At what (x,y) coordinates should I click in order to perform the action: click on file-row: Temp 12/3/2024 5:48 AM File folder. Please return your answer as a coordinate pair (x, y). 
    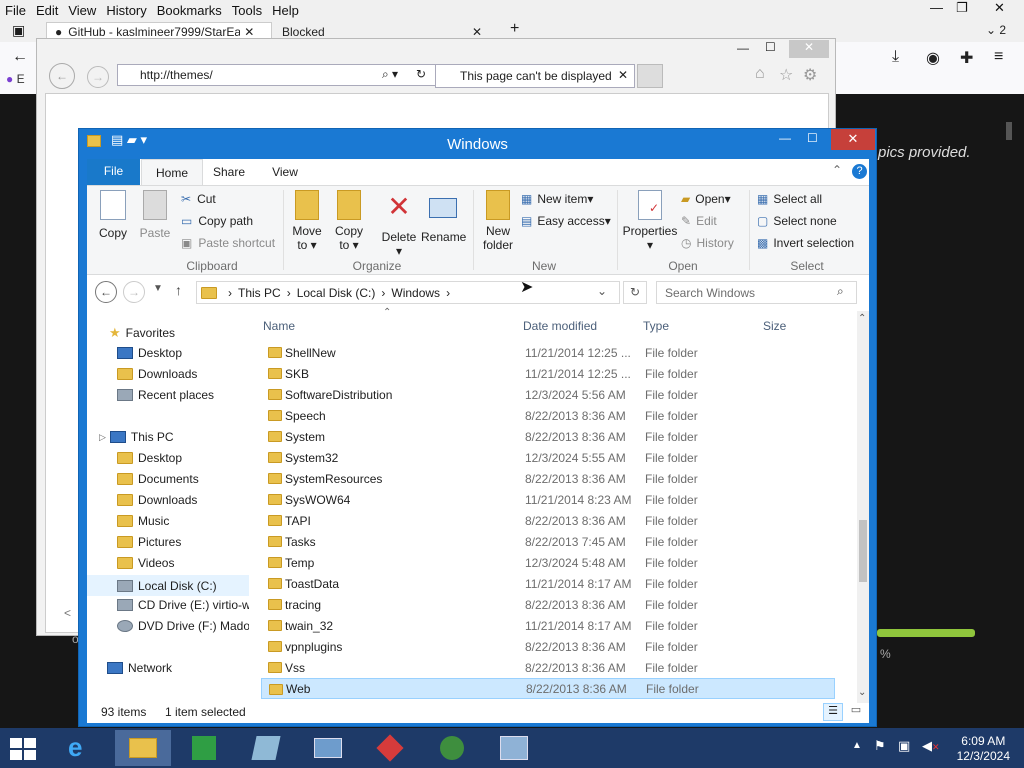
    Looking at the image, I should click on (548, 562).